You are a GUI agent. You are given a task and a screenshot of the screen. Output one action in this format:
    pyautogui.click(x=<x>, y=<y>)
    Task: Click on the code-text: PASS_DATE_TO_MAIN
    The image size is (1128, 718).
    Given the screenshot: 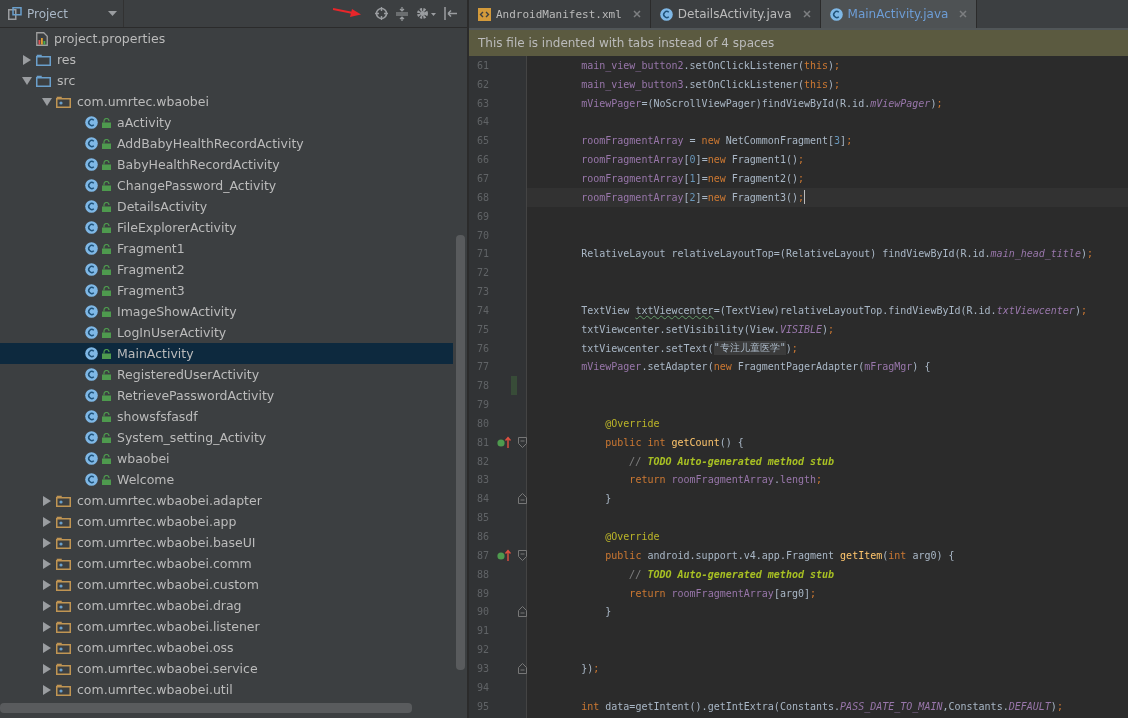 What is the action you would take?
    pyautogui.click(x=891, y=706)
    